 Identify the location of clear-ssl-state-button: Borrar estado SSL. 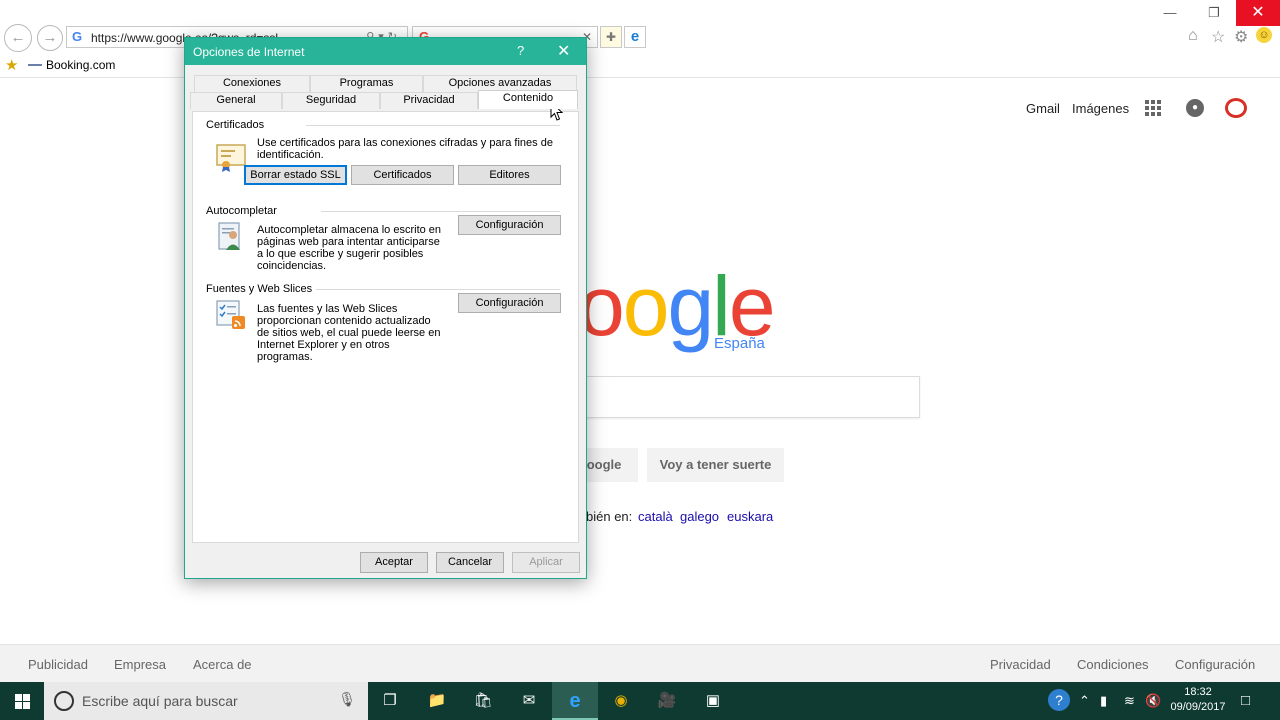
(295, 175).